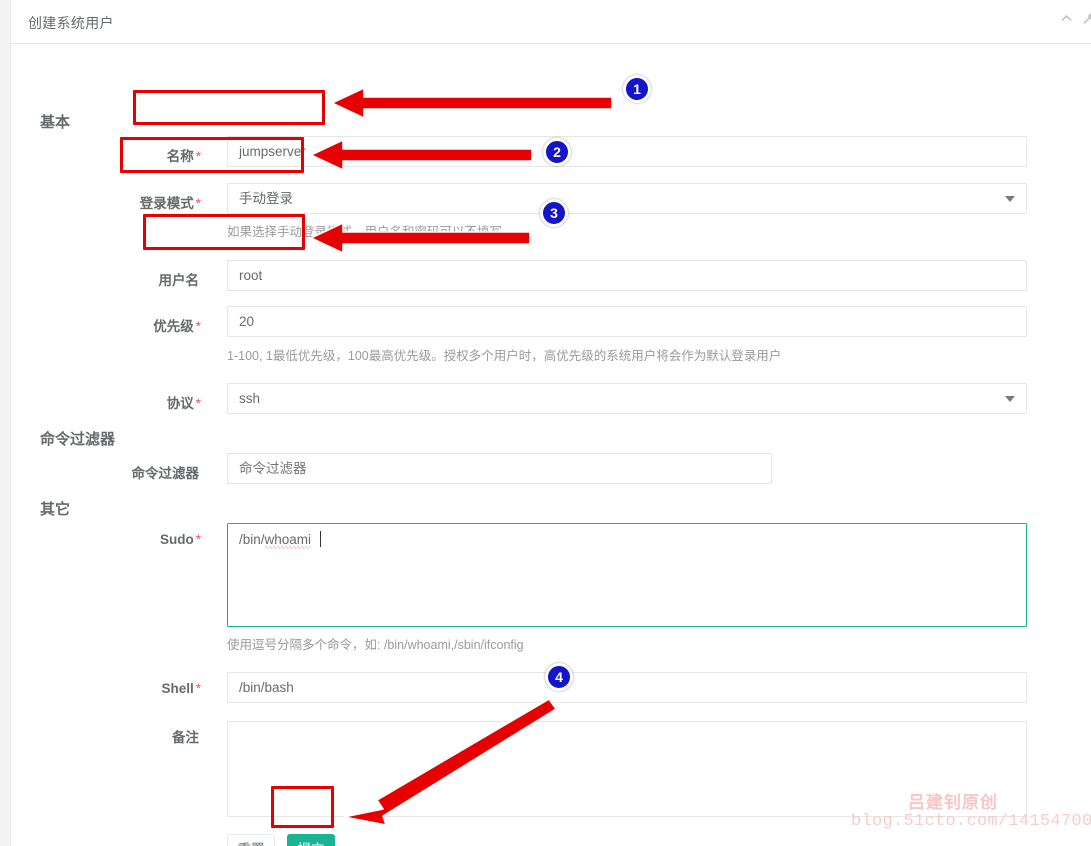 The image size is (1091, 846). Describe the element at coordinates (165, 473) in the screenshot. I see `command-filter-label: 命令过滤器` at that location.